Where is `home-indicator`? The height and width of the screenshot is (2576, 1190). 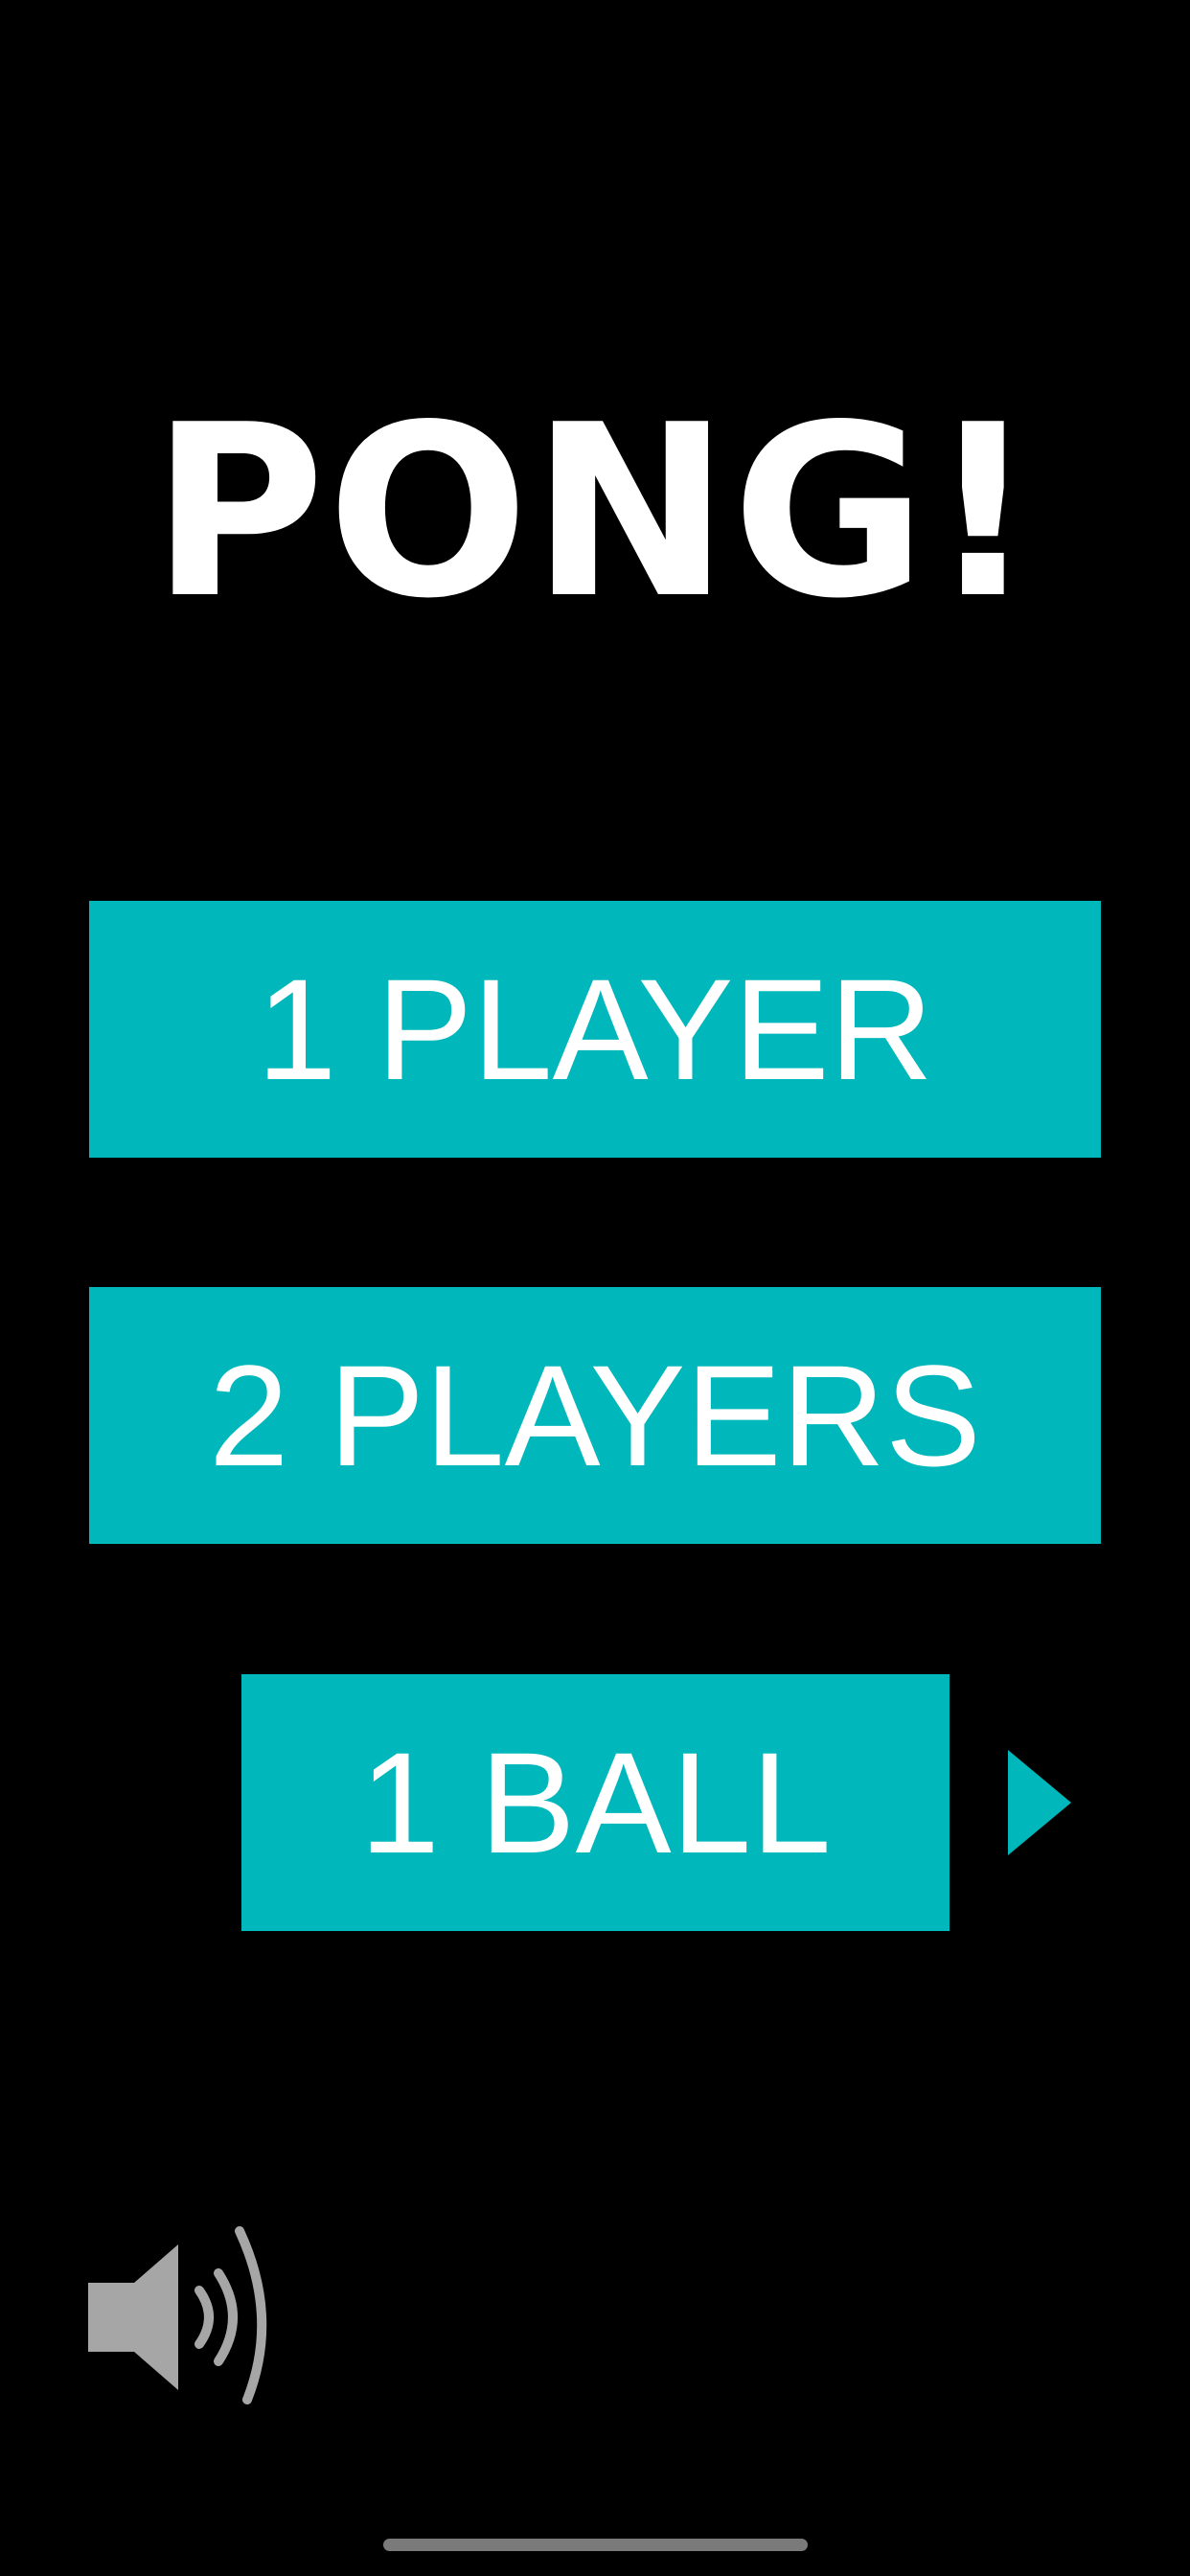 home-indicator is located at coordinates (595, 2545).